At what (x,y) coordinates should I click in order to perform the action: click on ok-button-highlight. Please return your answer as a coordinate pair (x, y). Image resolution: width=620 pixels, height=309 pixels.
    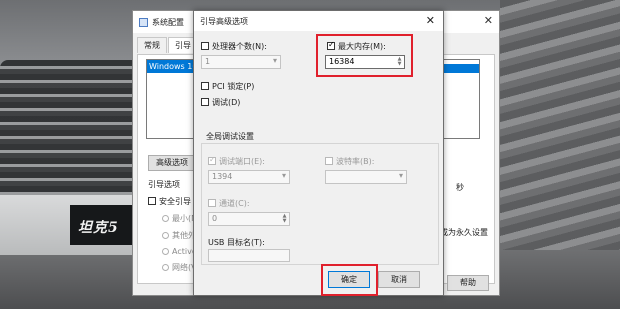
    Looking at the image, I should click on (349, 280).